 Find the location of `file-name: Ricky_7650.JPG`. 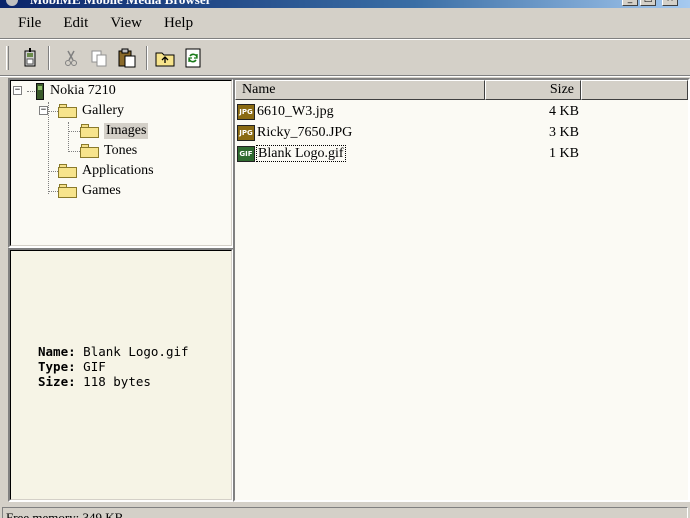

file-name: Ricky_7650.JPG is located at coordinates (305, 132).